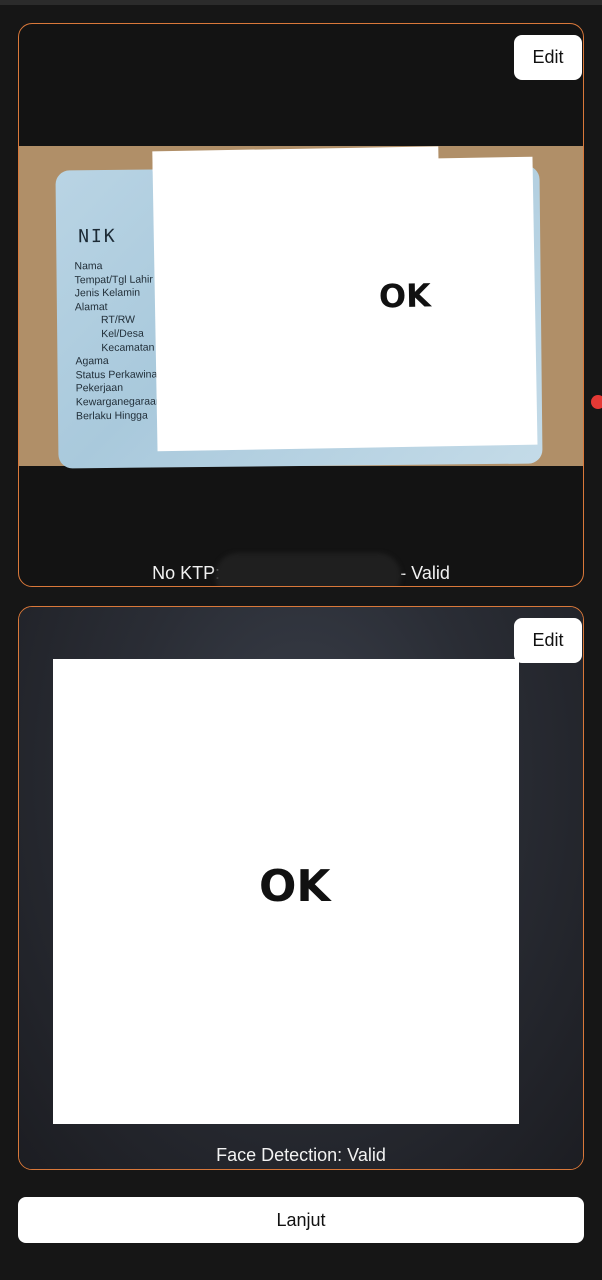 This screenshot has height=1280, width=602. Describe the element at coordinates (308, 569) in the screenshot. I see `ktp-number-blur` at that location.